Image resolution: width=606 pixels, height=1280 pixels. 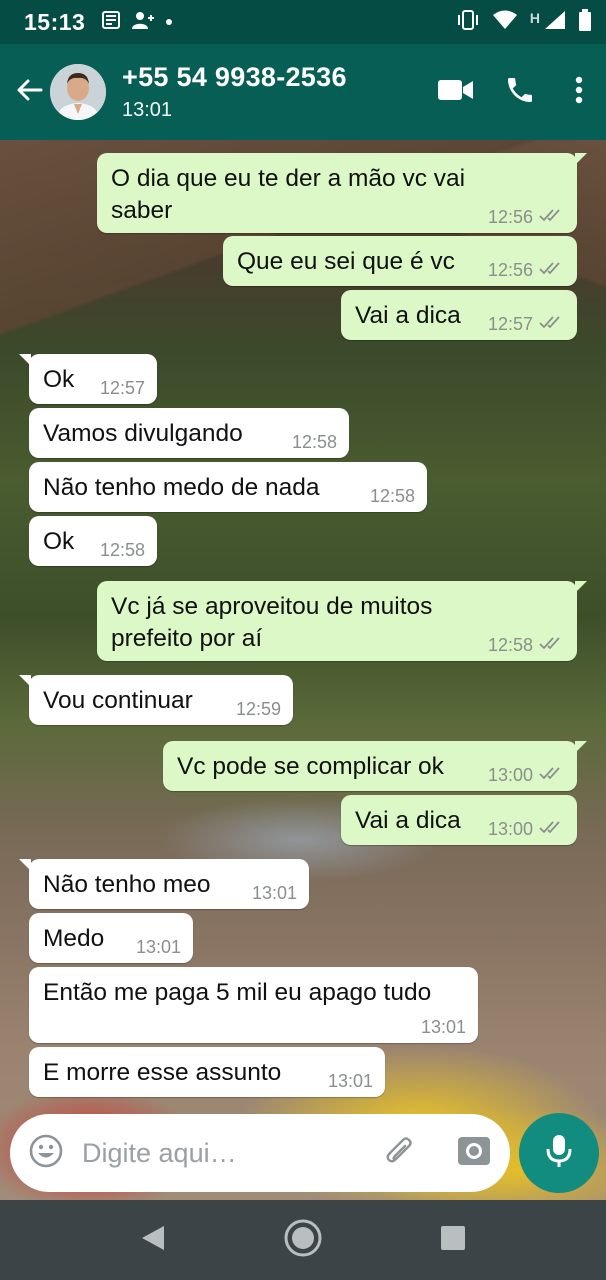 I want to click on message-bubble: Vc pode se complicar ok 13:00, so click(x=375, y=766).